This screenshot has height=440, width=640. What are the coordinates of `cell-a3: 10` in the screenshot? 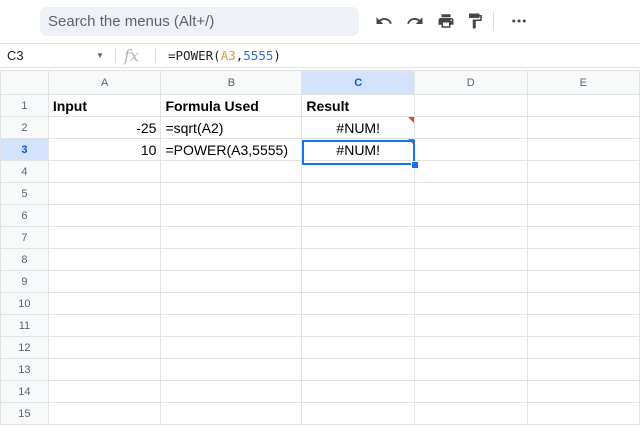 It's located at (104, 149).